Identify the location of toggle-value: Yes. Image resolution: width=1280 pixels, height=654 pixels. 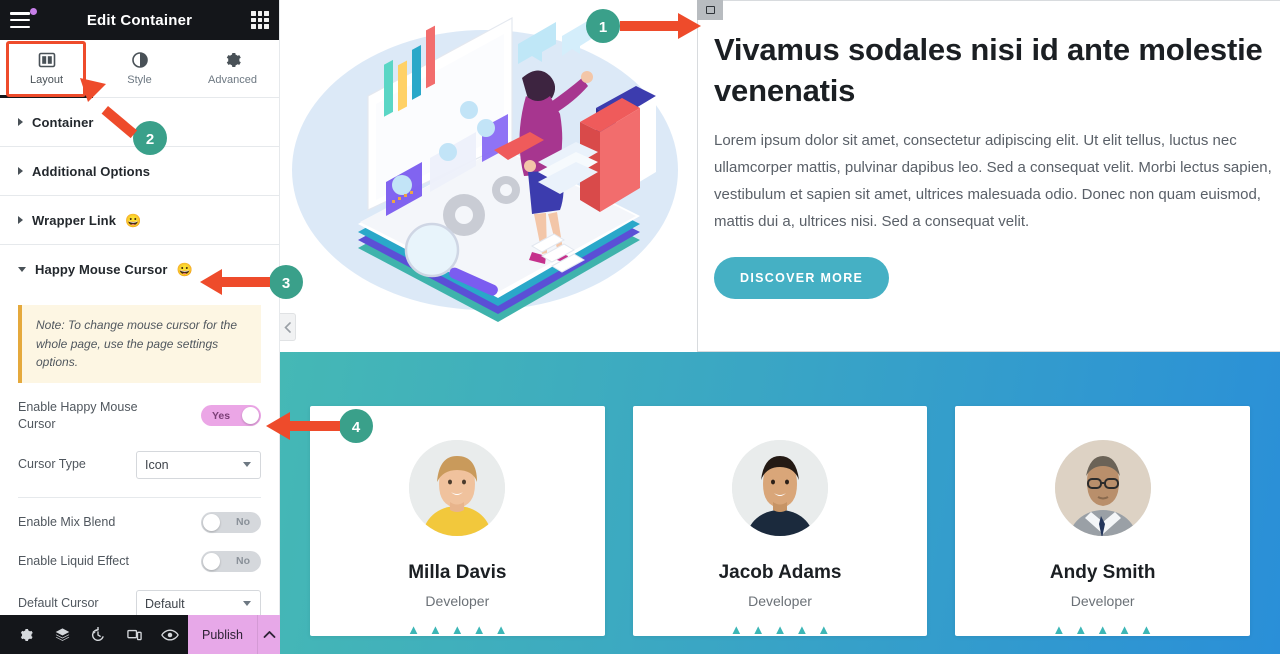
(221, 415).